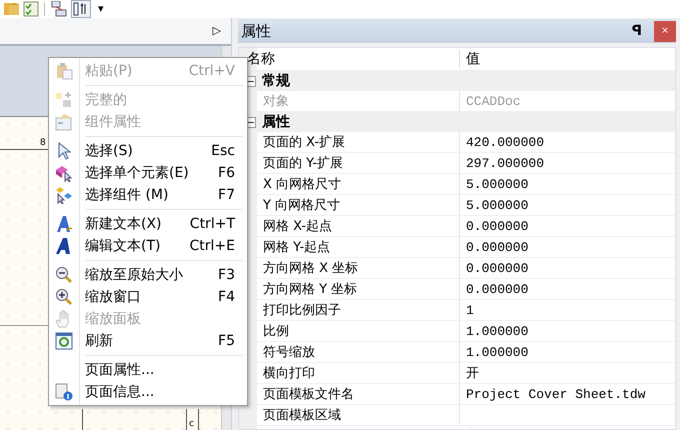  Describe the element at coordinates (64, 122) in the screenshot. I see `window-icon` at that location.